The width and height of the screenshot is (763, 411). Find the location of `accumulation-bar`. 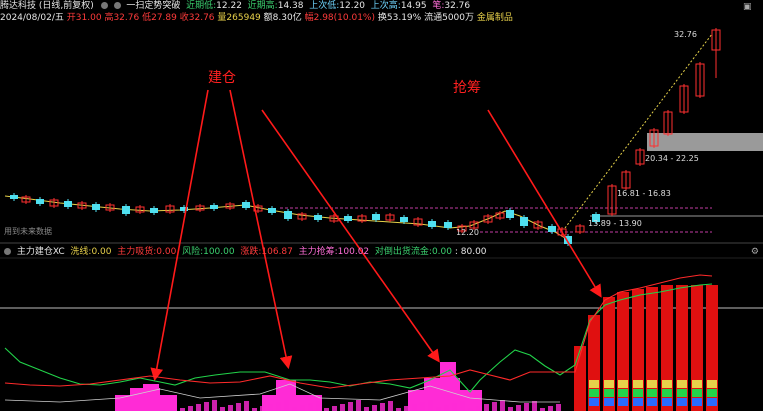

accumulation-bar is located at coordinates (151, 397).